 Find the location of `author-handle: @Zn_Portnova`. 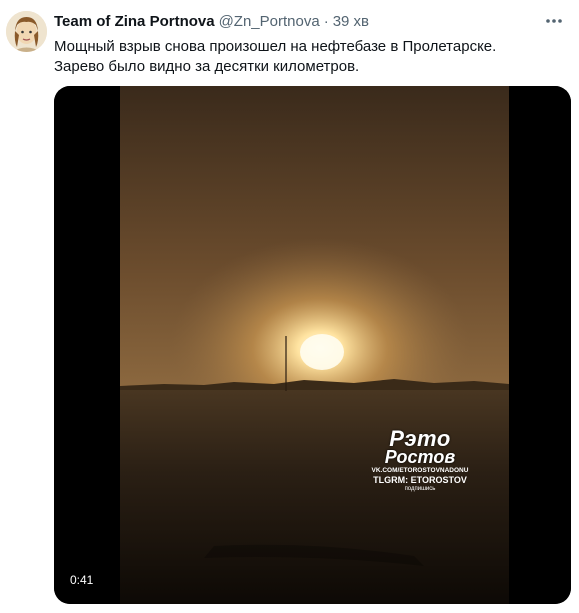

author-handle: @Zn_Portnova is located at coordinates (269, 21).